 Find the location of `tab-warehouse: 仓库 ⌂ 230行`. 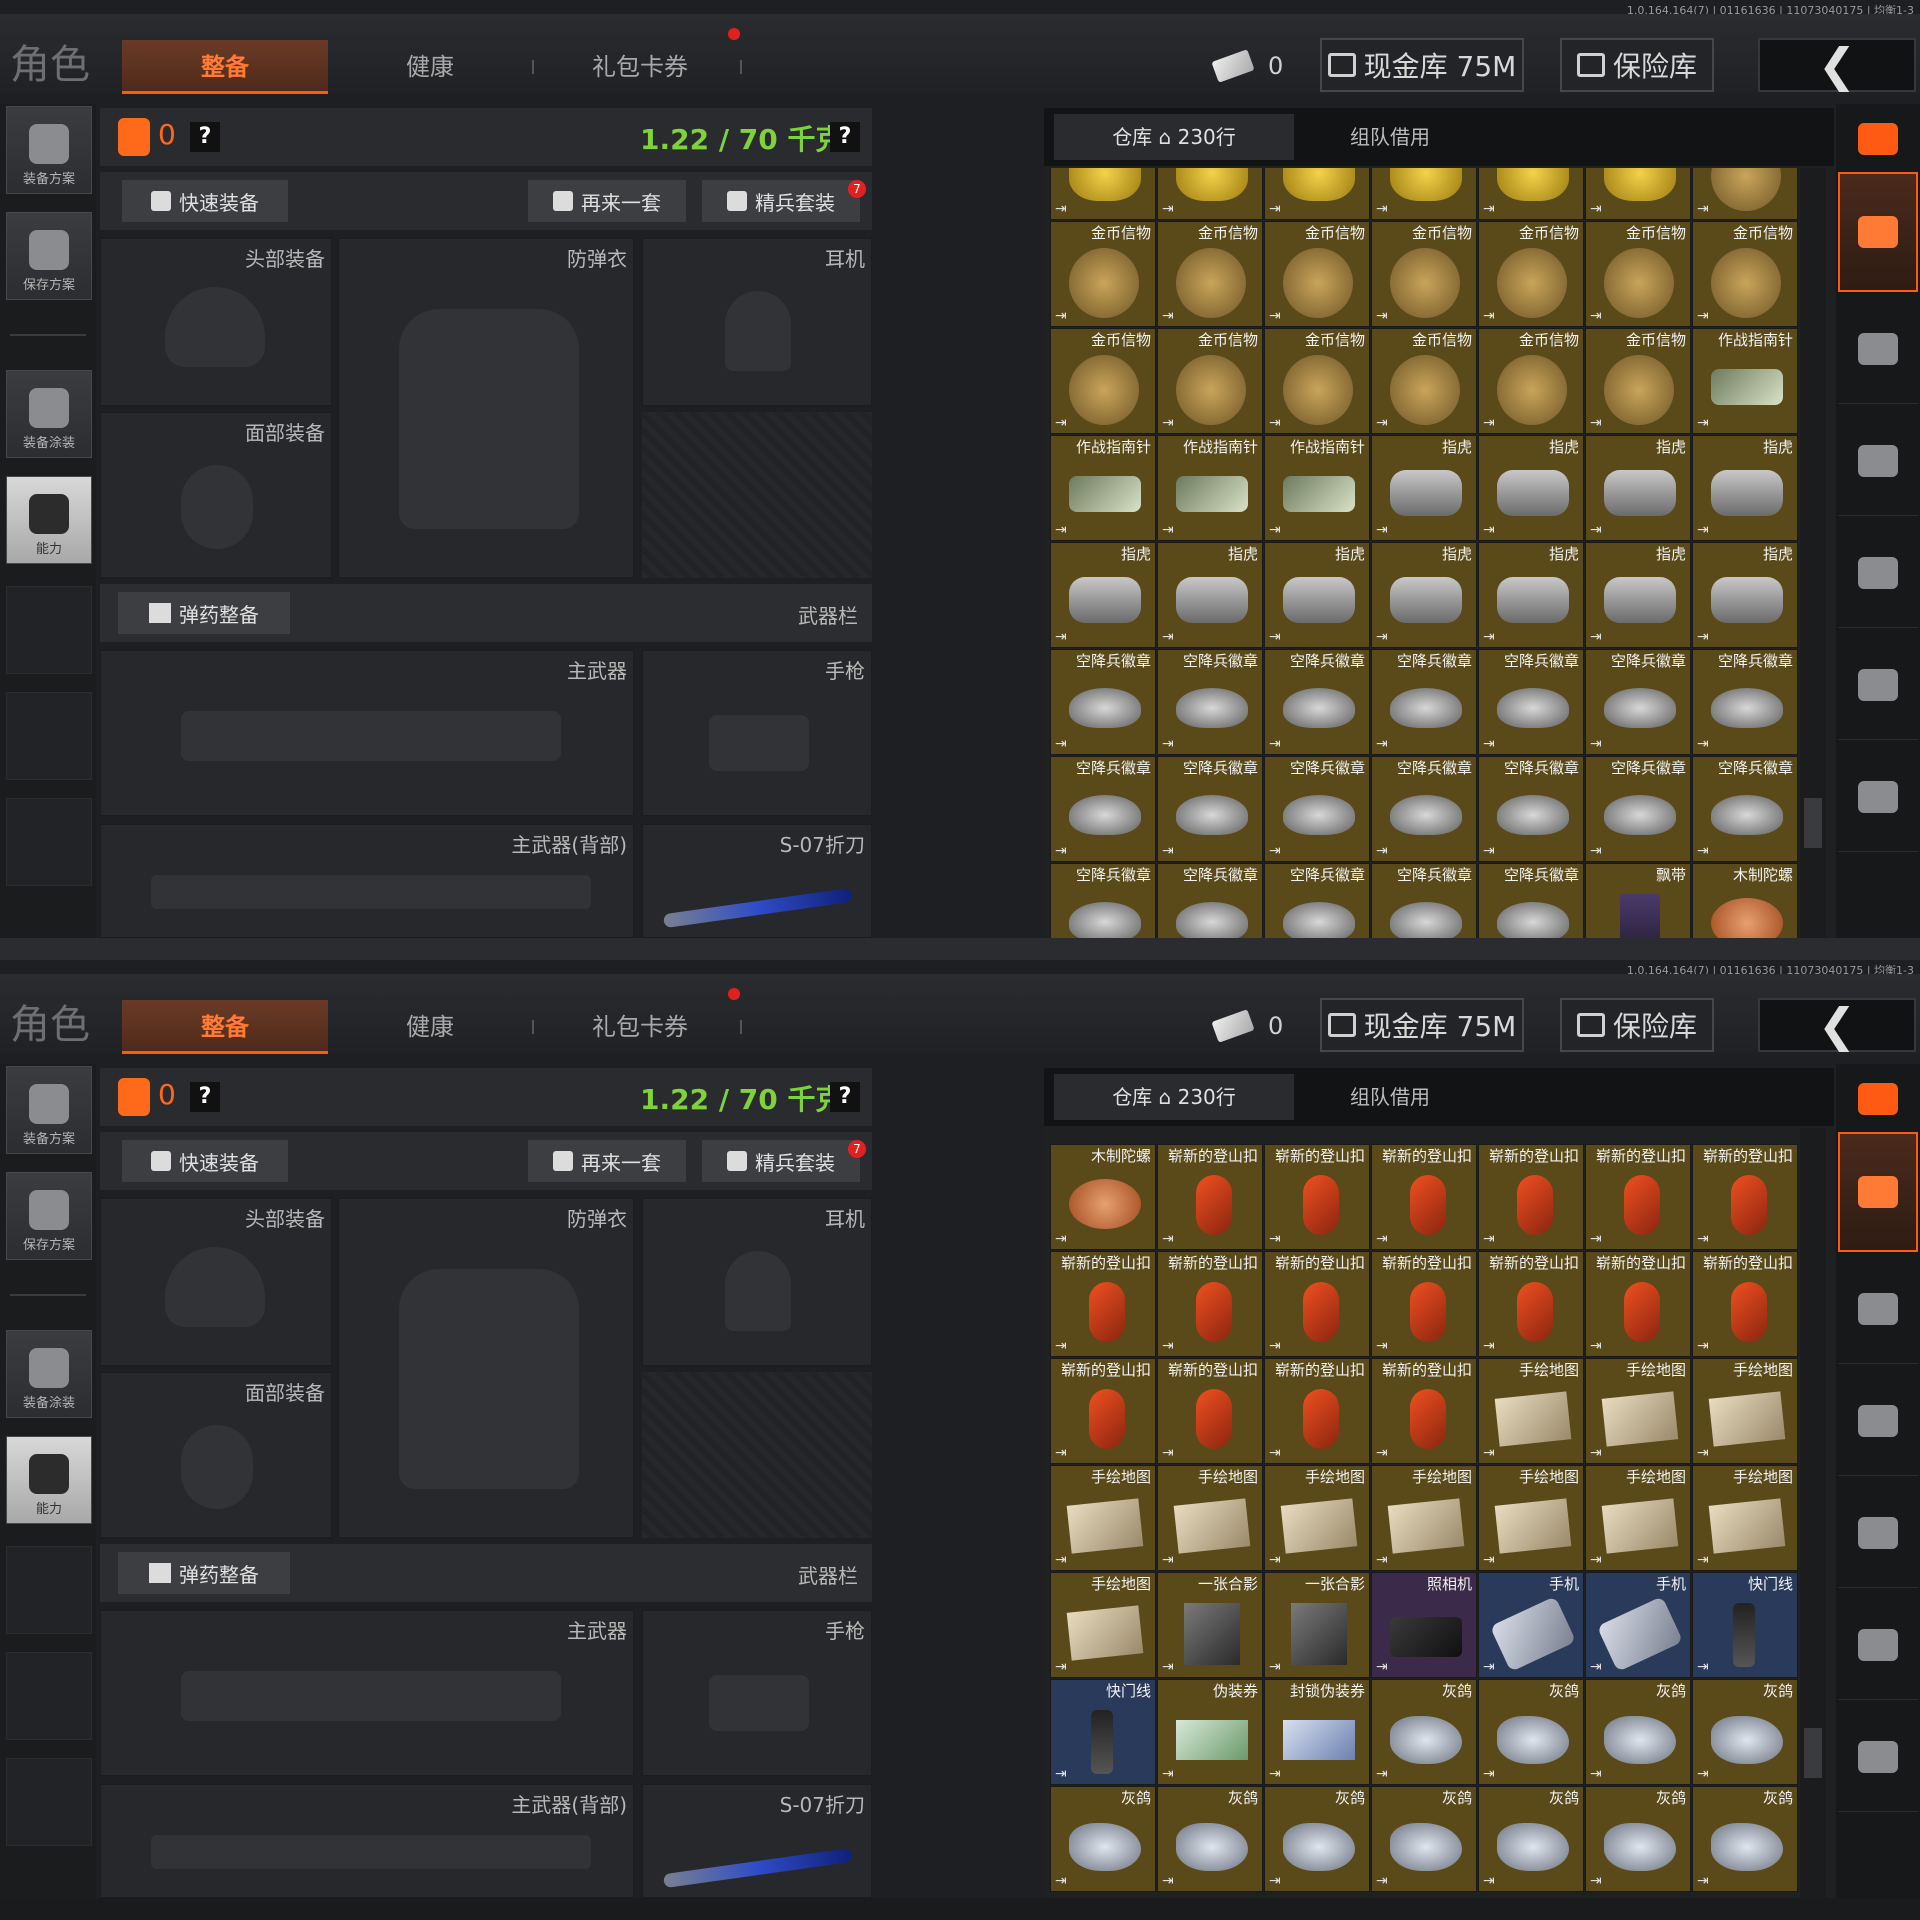

tab-warehouse: 仓库 ⌂ 230行 is located at coordinates (1174, 137).